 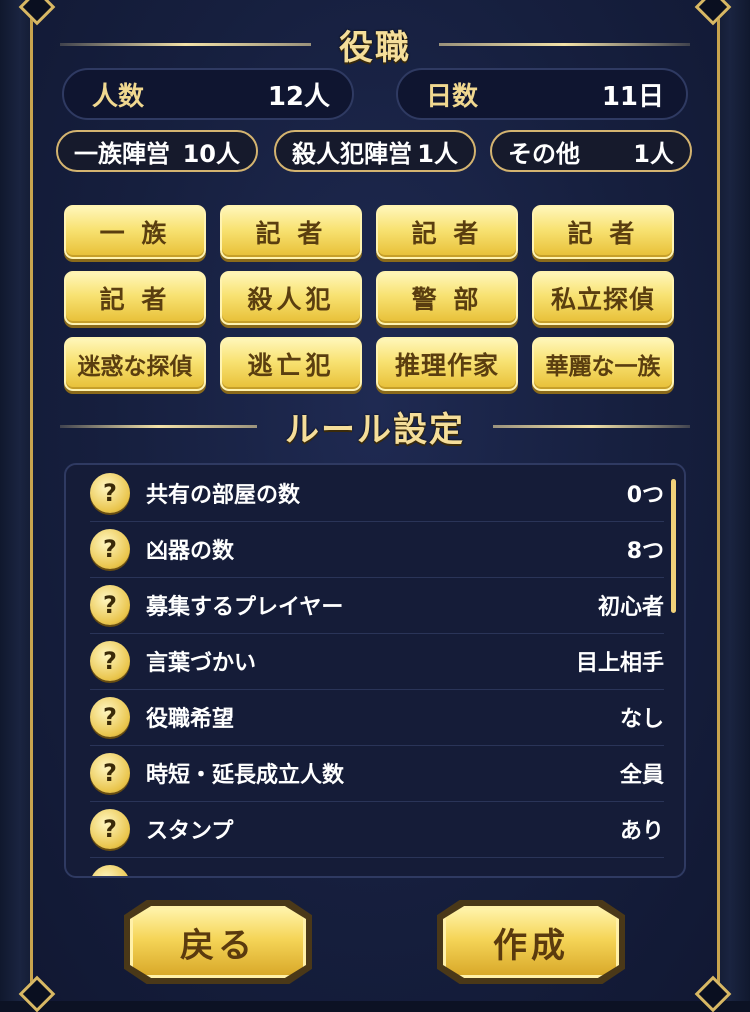 What do you see at coordinates (298, 96) in the screenshot?
I see `player-count-value: 12人` at bounding box center [298, 96].